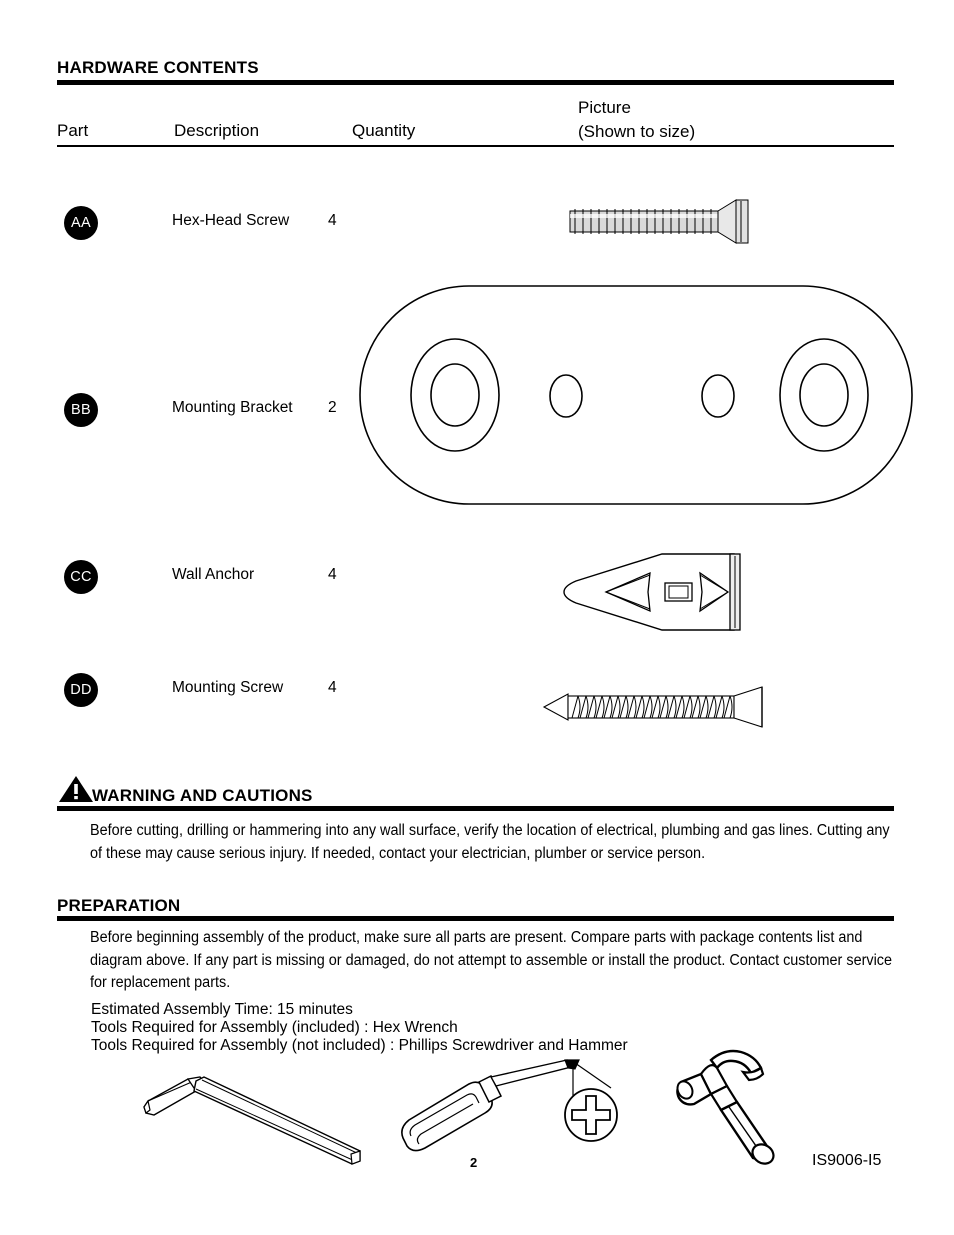 The height and width of the screenshot is (1235, 954). What do you see at coordinates (475, 146) in the screenshot?
I see `column-header-rule` at bounding box center [475, 146].